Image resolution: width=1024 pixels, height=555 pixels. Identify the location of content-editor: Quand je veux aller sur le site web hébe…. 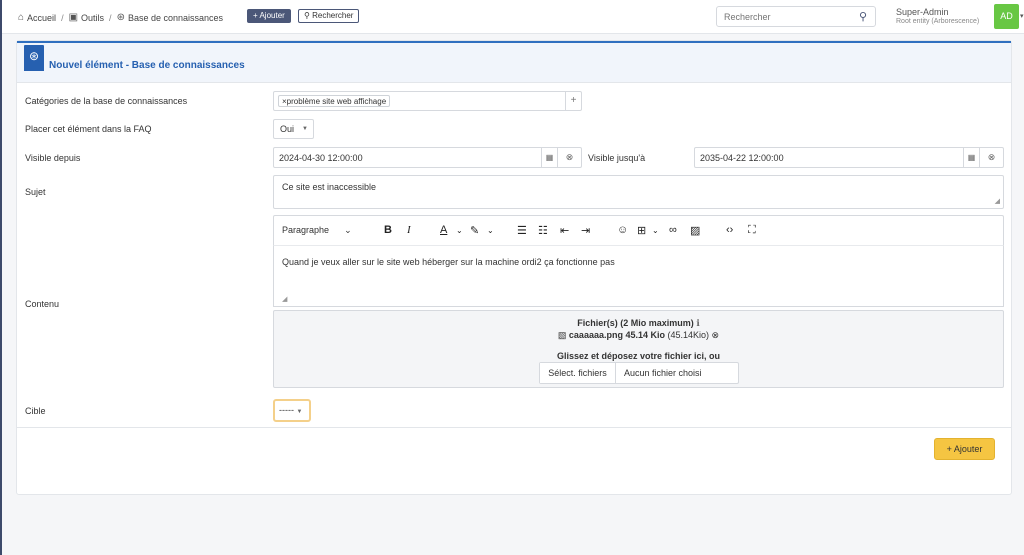
(638, 276).